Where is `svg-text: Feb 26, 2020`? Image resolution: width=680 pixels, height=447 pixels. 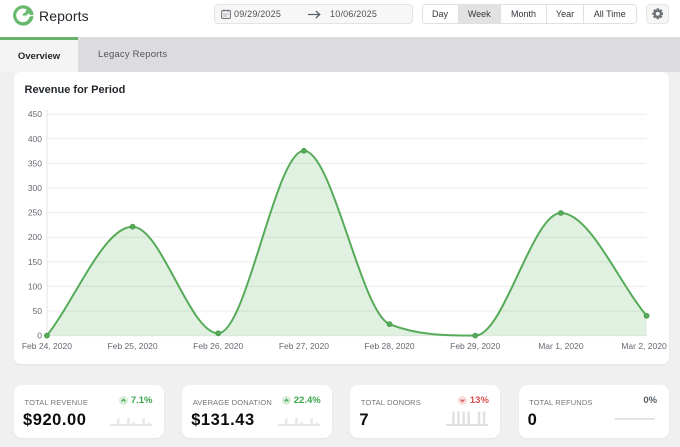 svg-text: Feb 26, 2020 is located at coordinates (218, 346).